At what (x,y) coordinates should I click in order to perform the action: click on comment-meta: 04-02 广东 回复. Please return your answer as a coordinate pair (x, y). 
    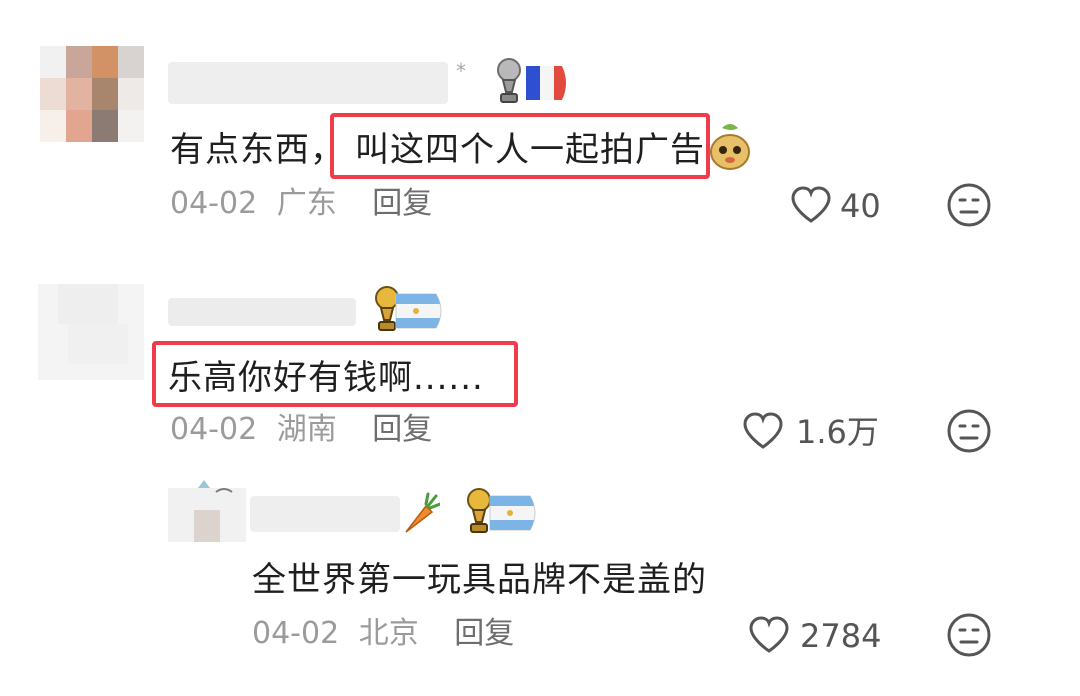
    Looking at the image, I should click on (301, 204).